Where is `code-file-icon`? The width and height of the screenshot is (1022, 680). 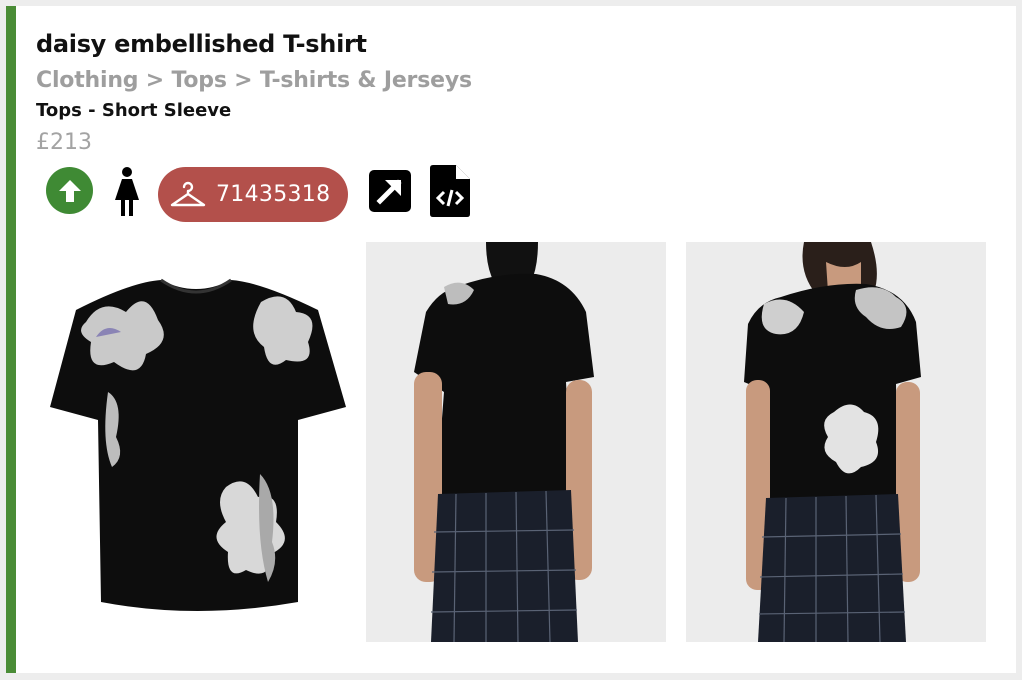 code-file-icon is located at coordinates (450, 191).